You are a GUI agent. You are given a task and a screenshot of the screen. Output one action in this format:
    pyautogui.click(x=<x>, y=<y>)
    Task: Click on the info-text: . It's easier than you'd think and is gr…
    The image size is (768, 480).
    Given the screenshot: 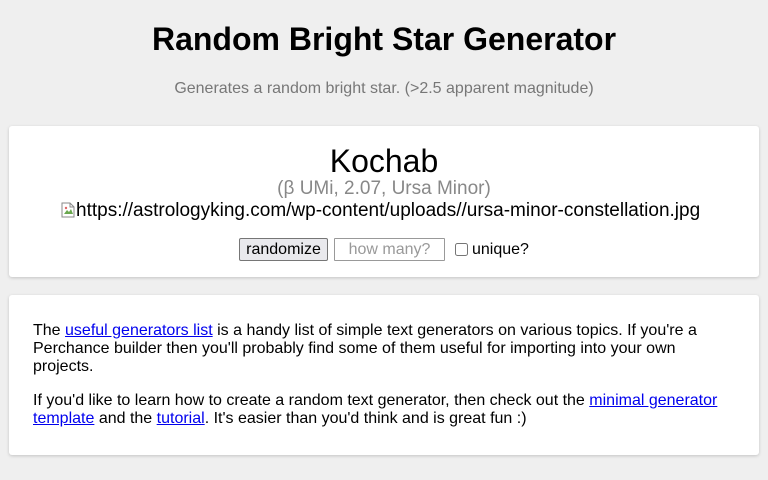 What is the action you would take?
    pyautogui.click(x=365, y=418)
    